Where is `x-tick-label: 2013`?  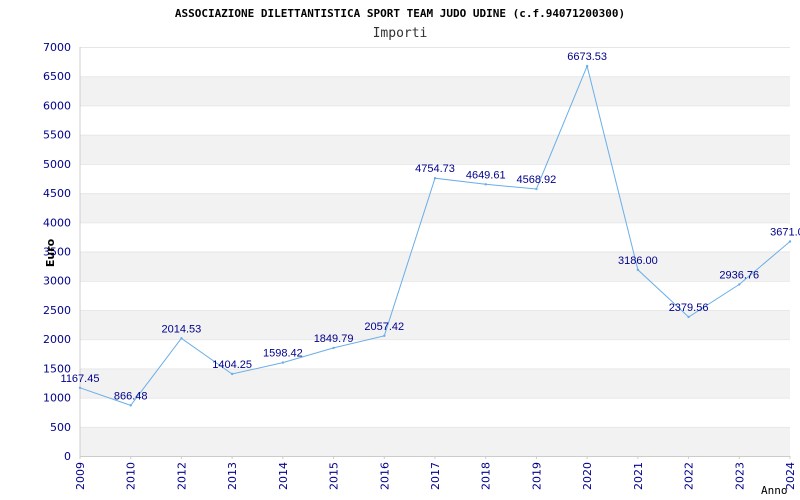
x-tick-label: 2013 is located at coordinates (232, 476).